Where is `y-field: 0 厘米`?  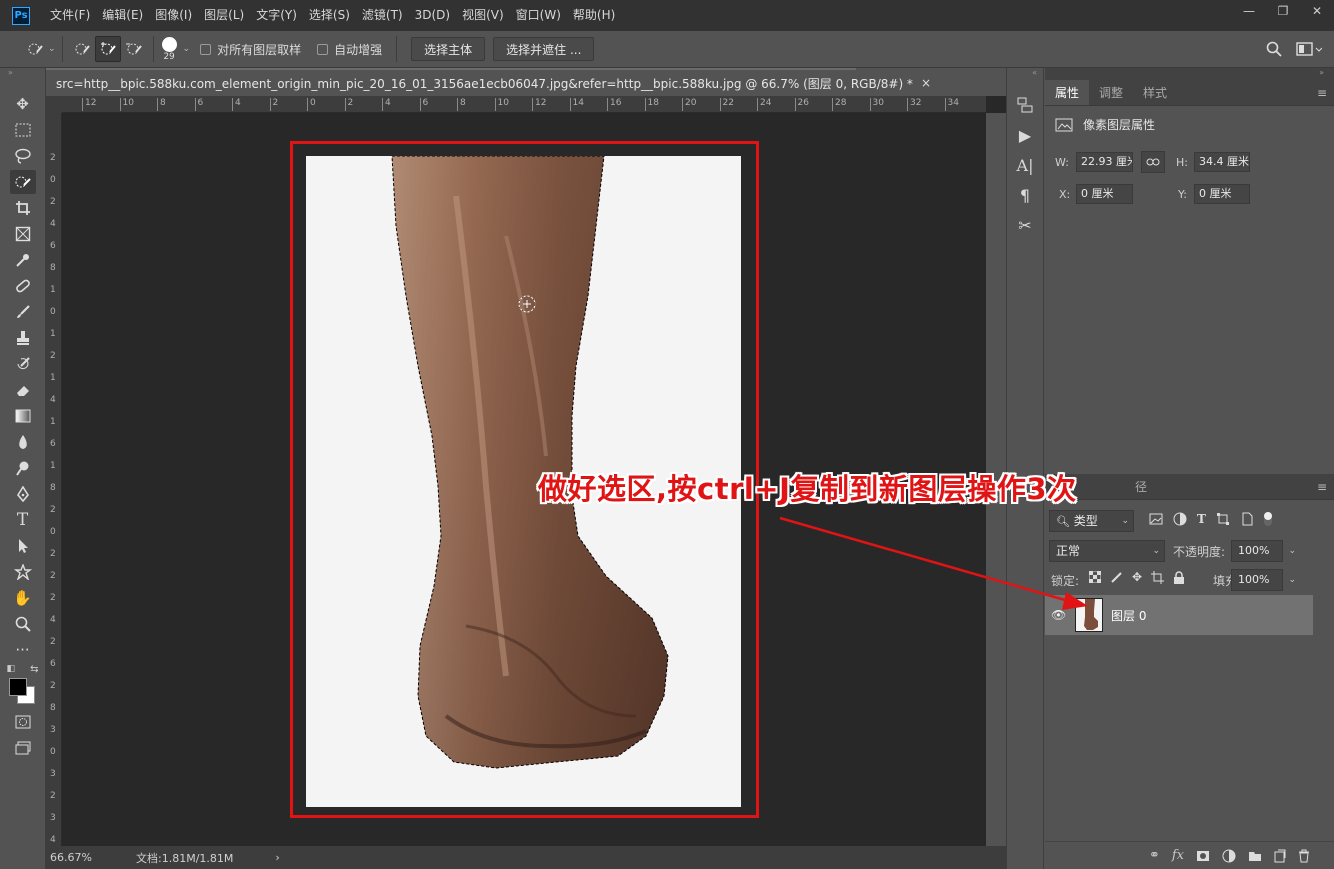 y-field: 0 厘米 is located at coordinates (1222, 194).